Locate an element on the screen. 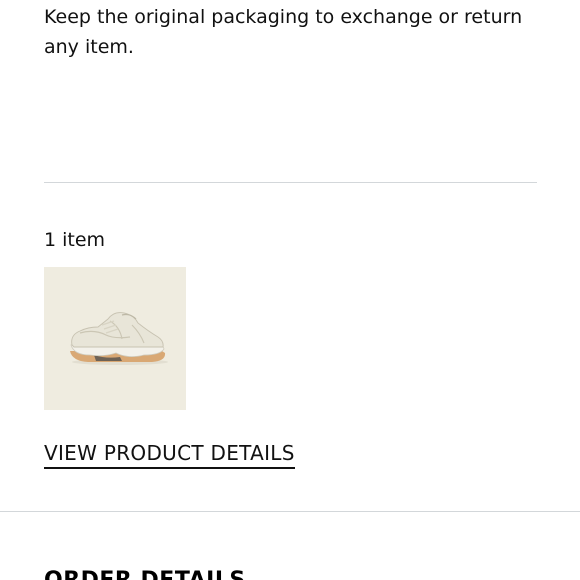  product-thumbnail is located at coordinates (115, 338).